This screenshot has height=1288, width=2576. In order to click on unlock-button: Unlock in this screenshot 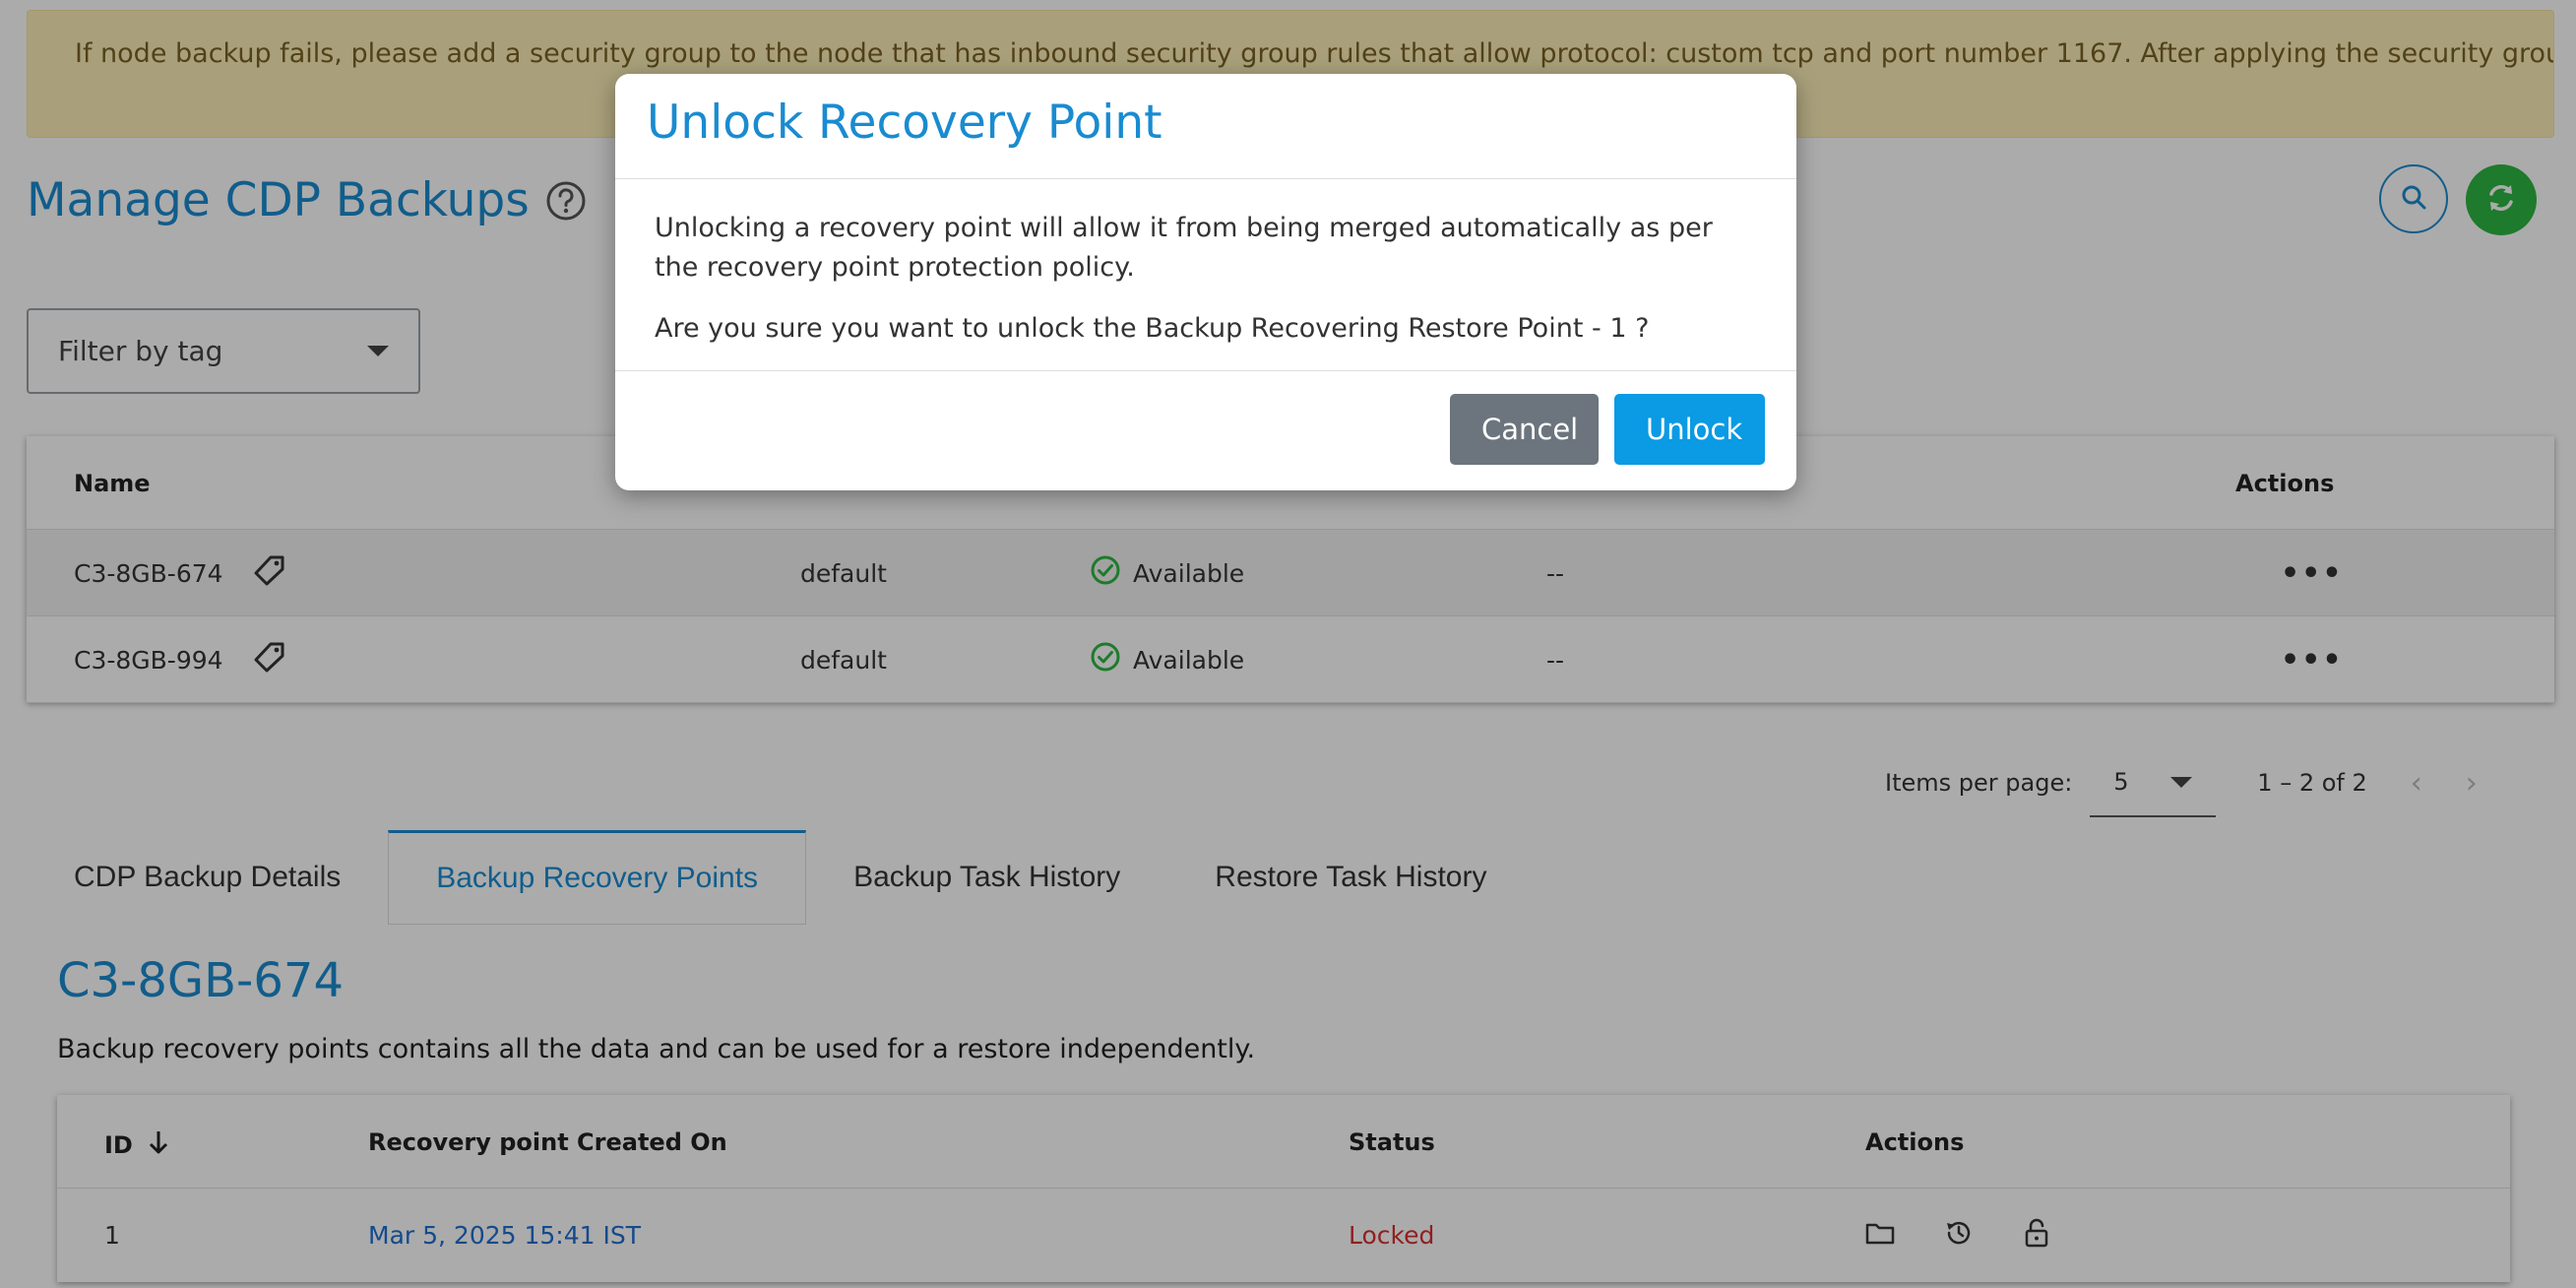, I will do `click(1689, 429)`.